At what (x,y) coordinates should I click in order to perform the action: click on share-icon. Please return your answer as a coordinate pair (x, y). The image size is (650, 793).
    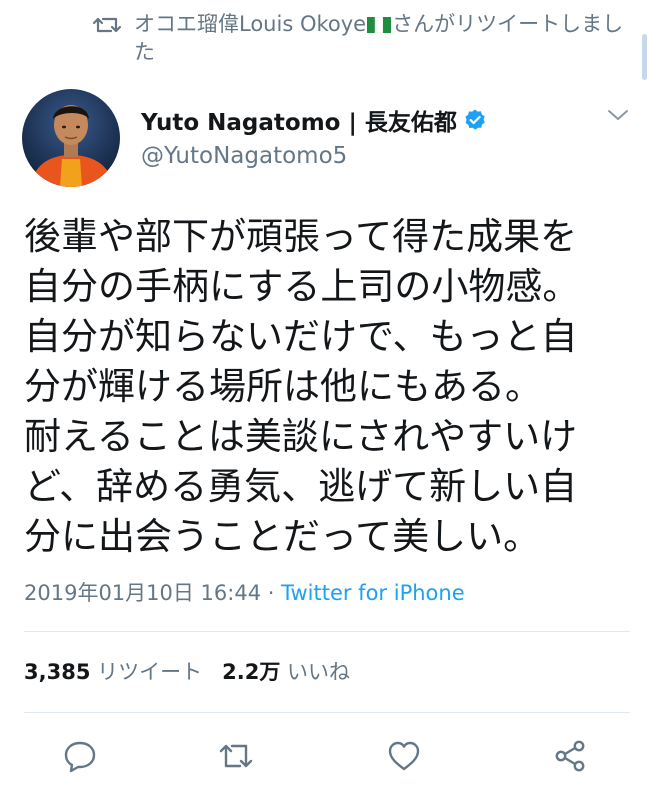
    Looking at the image, I should click on (570, 756).